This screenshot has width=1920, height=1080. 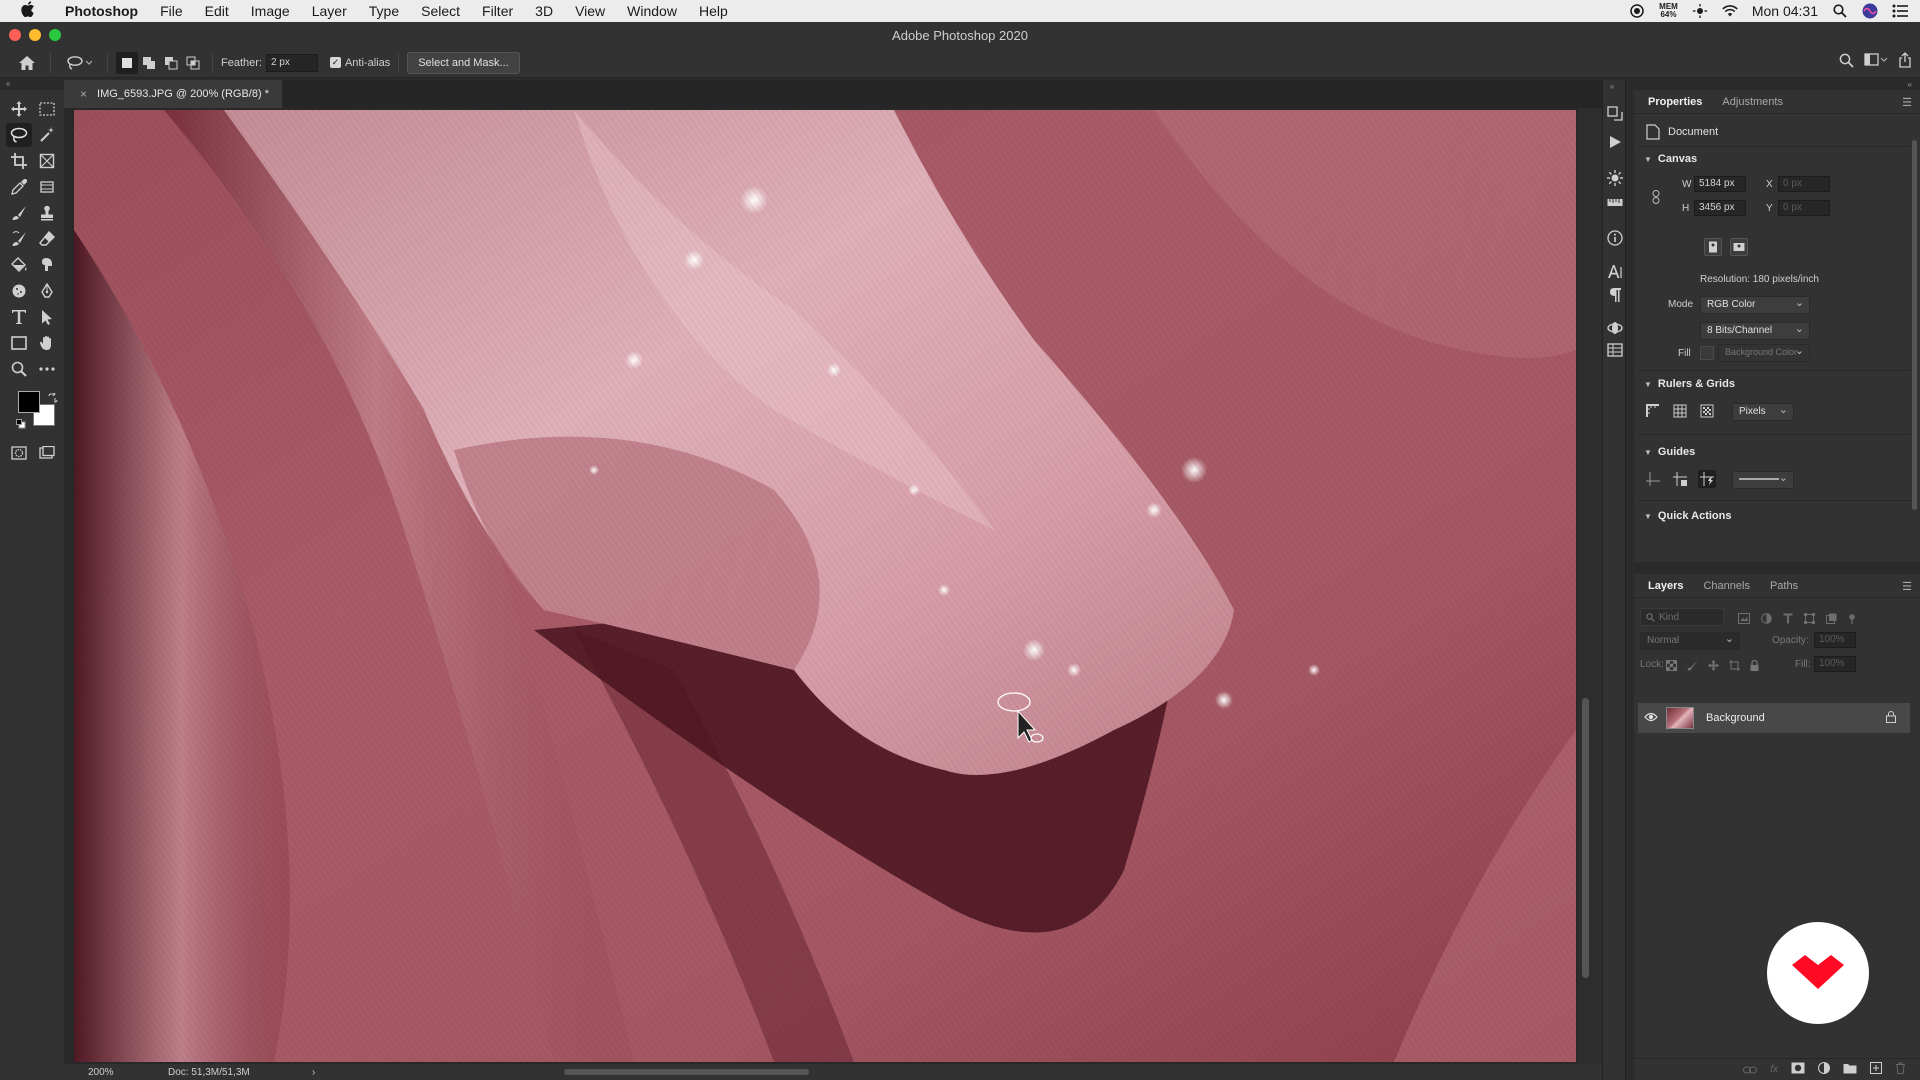 I want to click on fill-dropdown: Background Color, so click(x=1764, y=353).